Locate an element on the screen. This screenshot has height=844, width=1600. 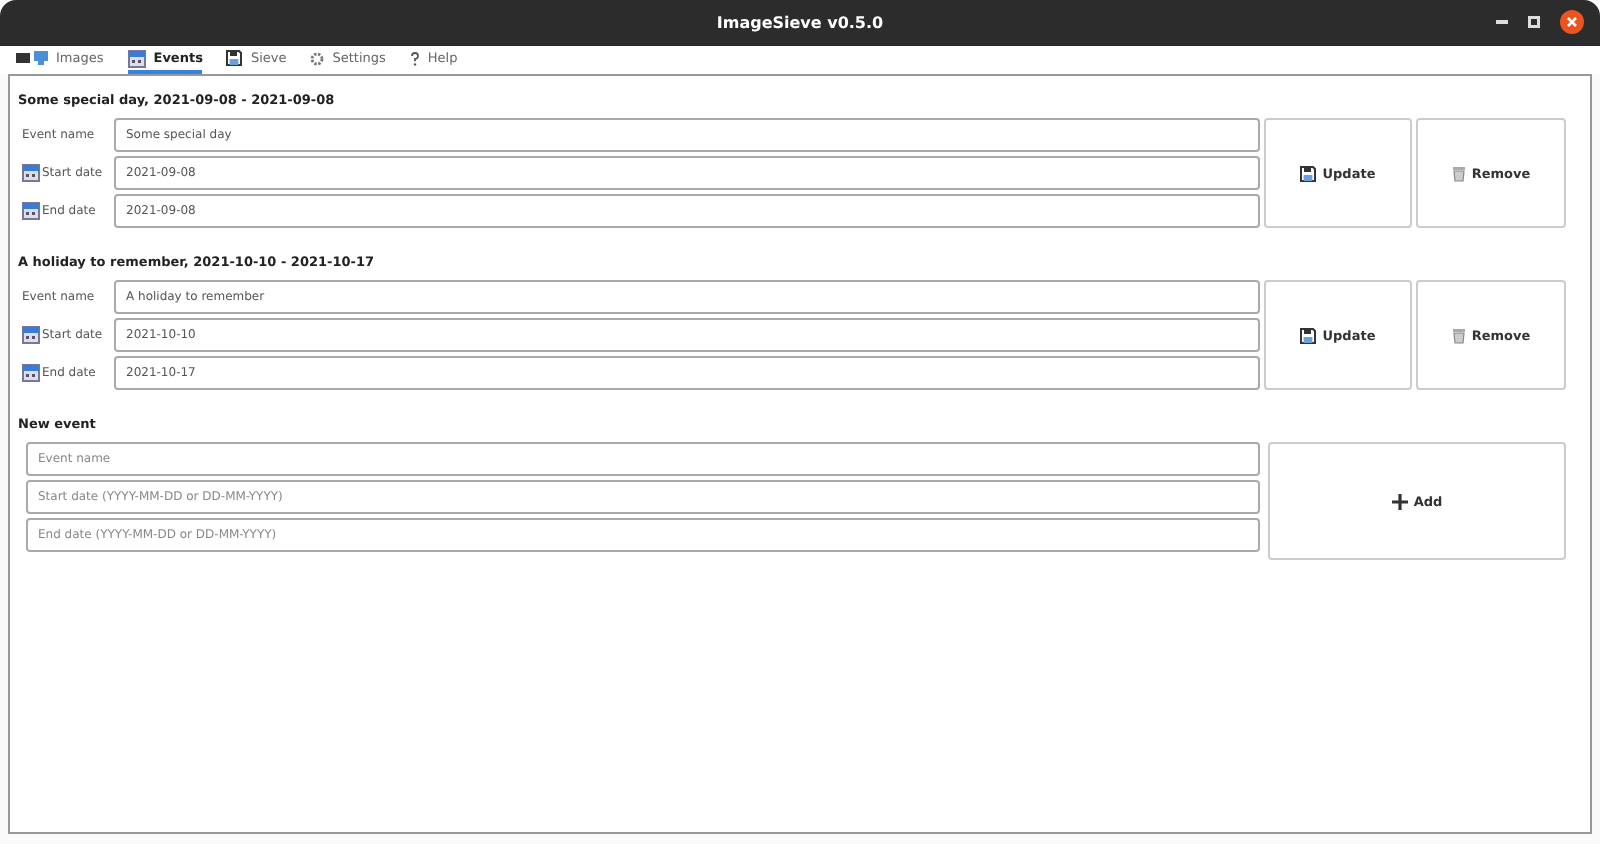
window-title: ImageSieve v0.5.0 is located at coordinates (800, 23).